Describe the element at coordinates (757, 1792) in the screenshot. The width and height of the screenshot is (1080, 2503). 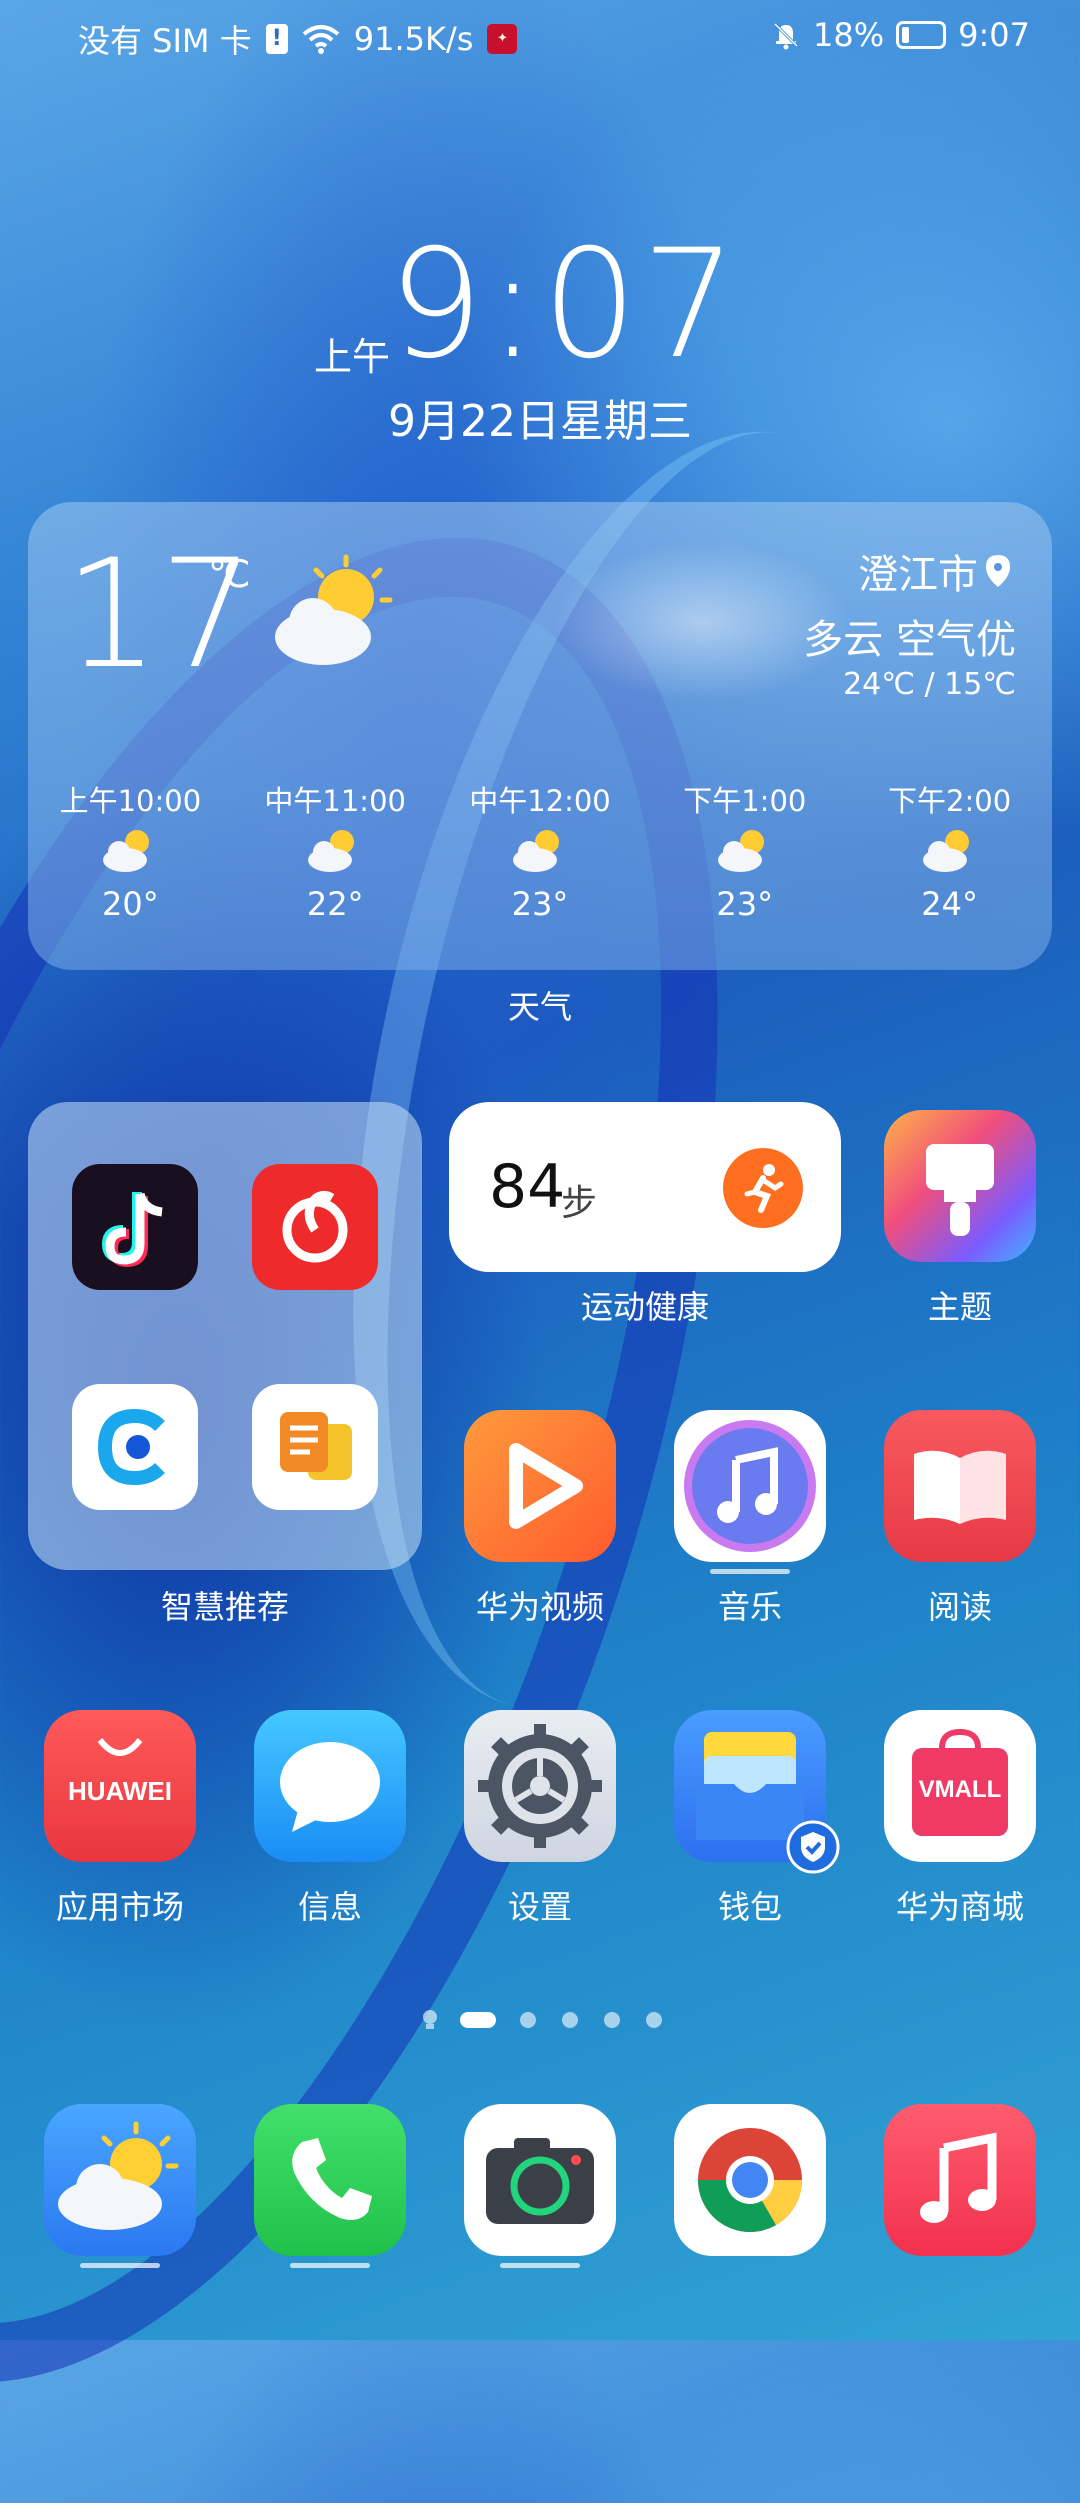
I see `wallet-app-icon` at that location.